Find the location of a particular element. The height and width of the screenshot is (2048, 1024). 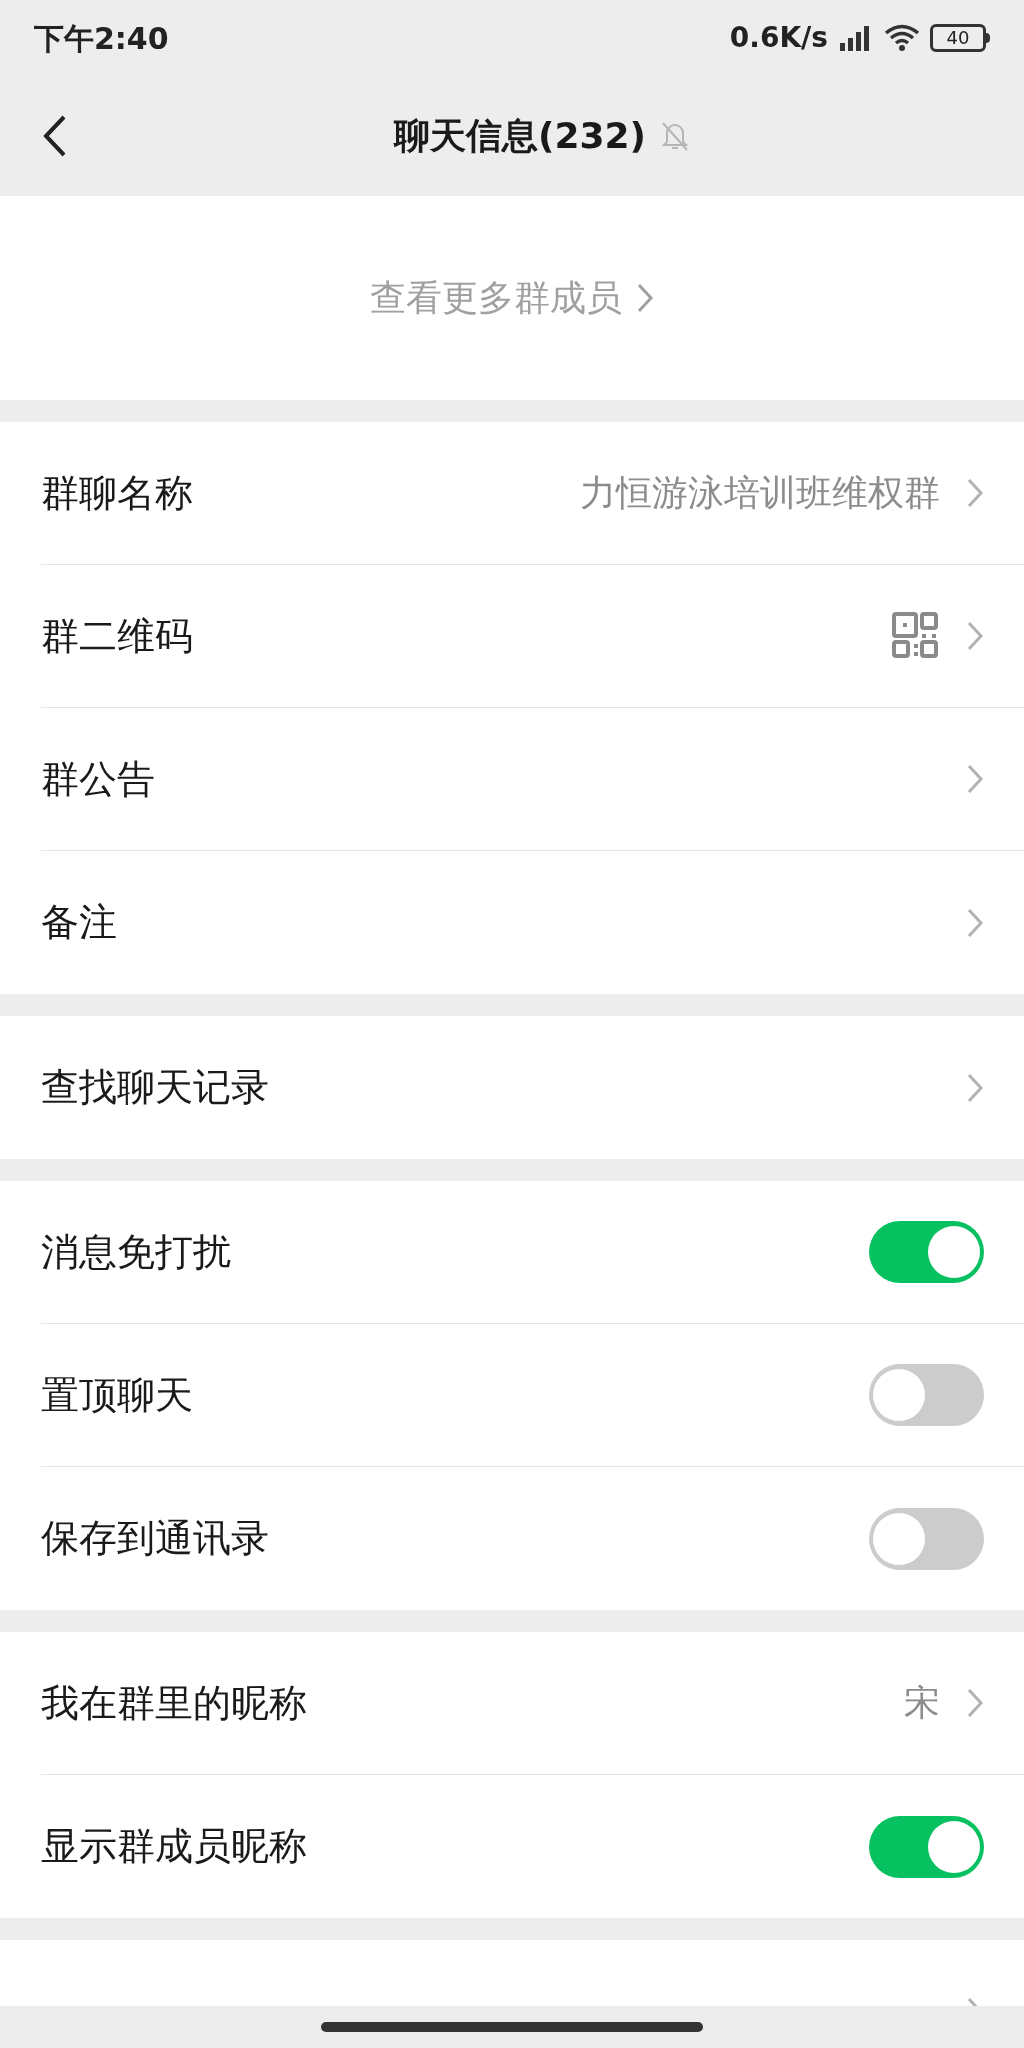

settings-row: 群二维码 is located at coordinates (532, 636).